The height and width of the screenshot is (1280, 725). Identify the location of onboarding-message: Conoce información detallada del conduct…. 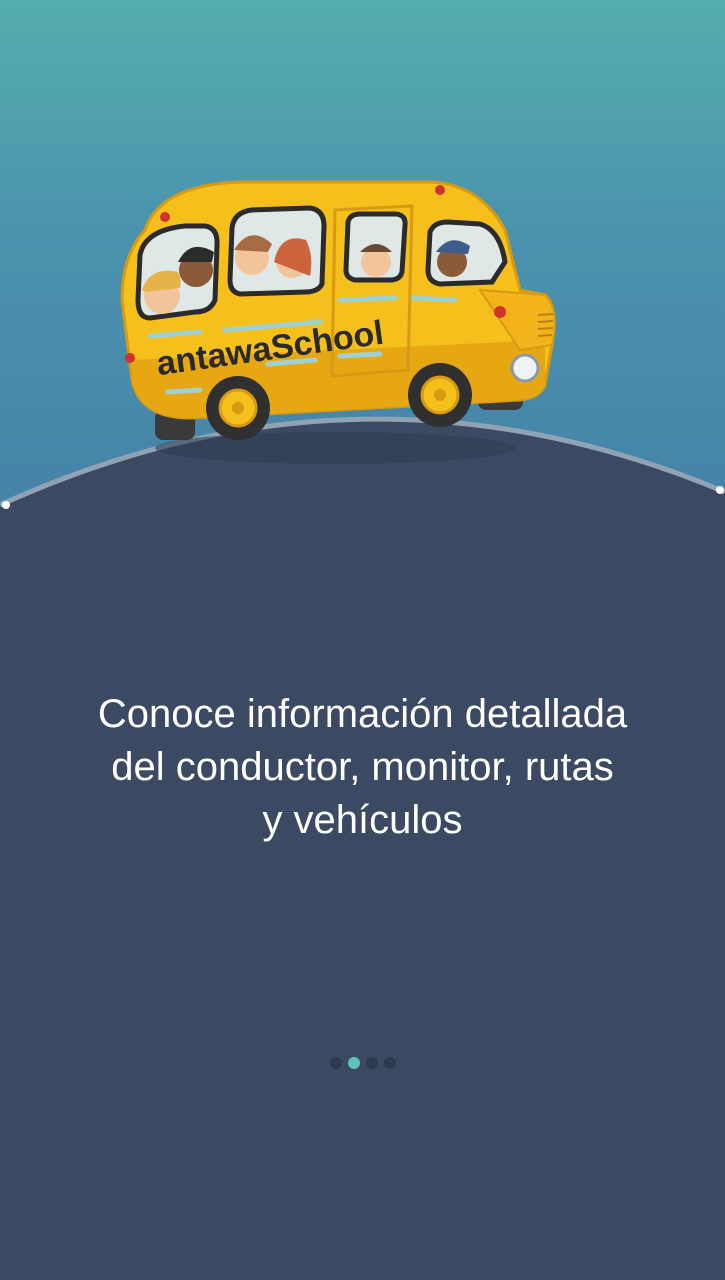
(362, 767).